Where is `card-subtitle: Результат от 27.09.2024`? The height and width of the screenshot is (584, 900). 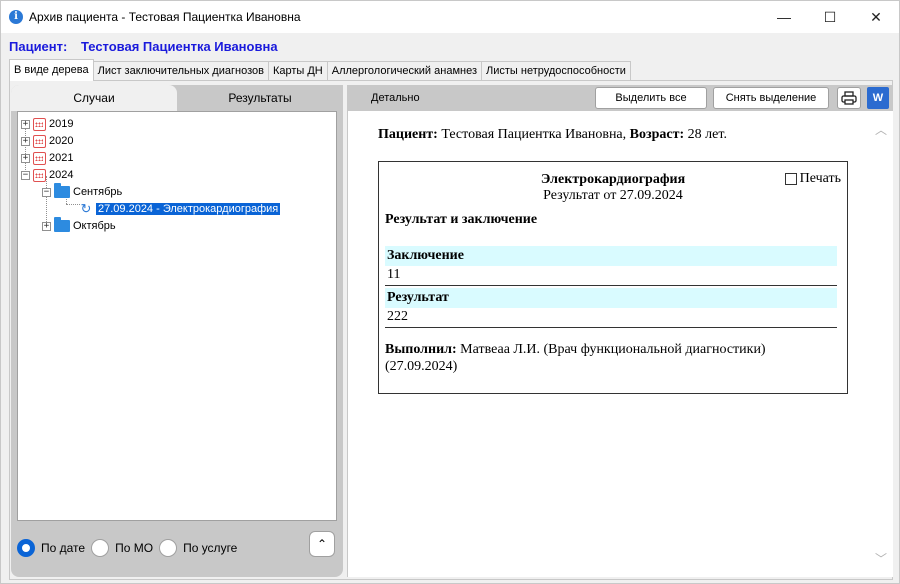
card-subtitle: Результат от 27.09.2024 is located at coordinates (613, 195).